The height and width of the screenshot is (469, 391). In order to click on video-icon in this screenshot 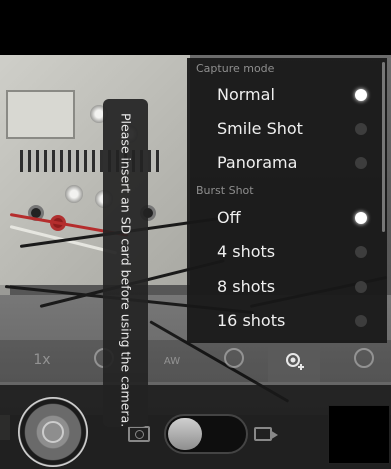, I will do `click(263, 434)`.